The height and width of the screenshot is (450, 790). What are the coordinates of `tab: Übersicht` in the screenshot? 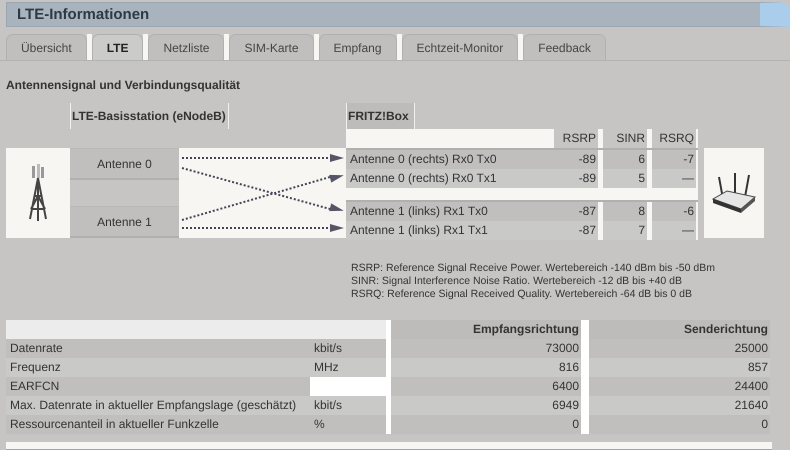 It's located at (46, 47).